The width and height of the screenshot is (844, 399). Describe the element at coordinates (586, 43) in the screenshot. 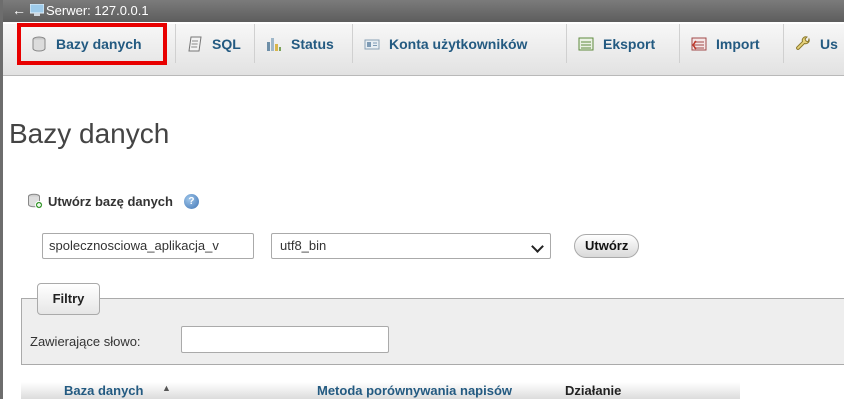

I see `export-icon` at that location.